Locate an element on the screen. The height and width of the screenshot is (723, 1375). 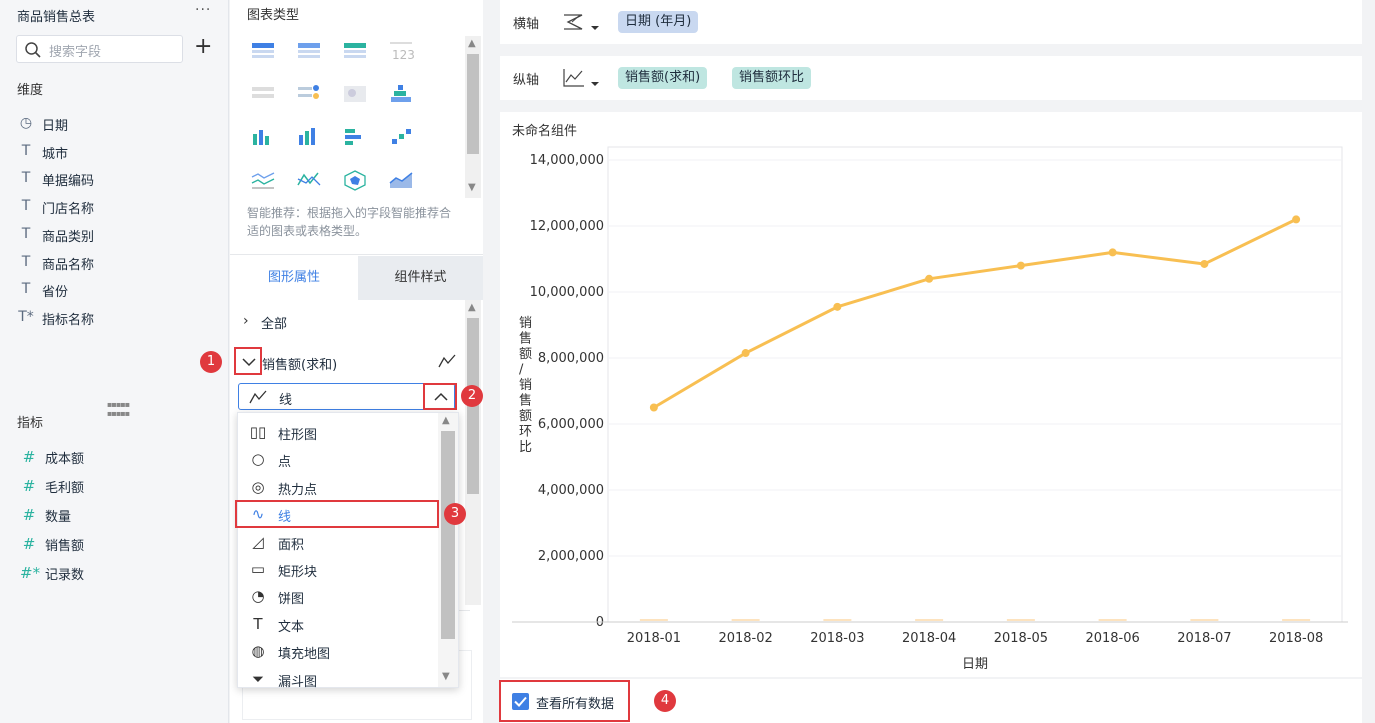
y-axis-bar: 纵轴 销售额(求和) 销售额环比 is located at coordinates (931, 78).